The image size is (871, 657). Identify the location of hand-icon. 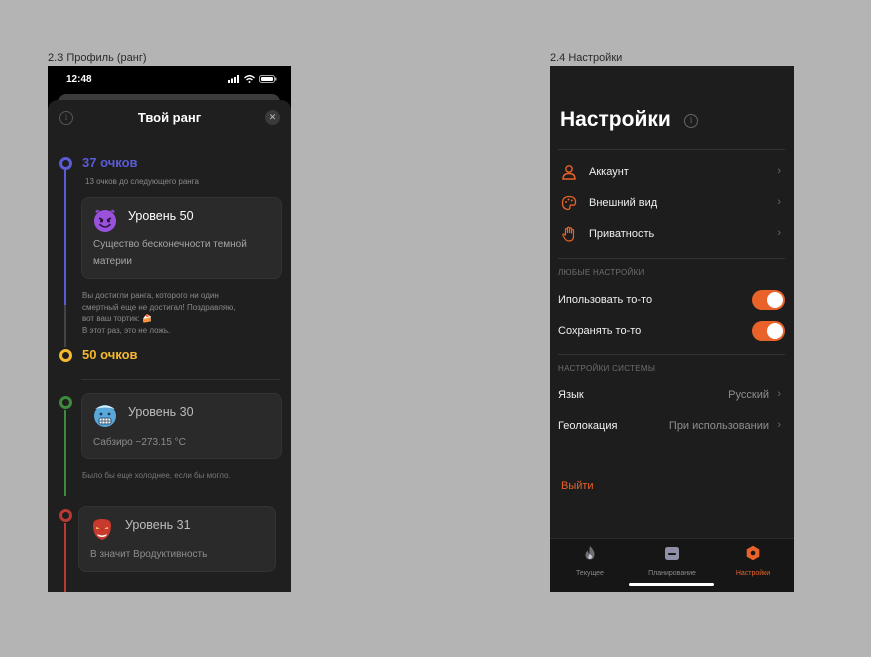
(568, 234).